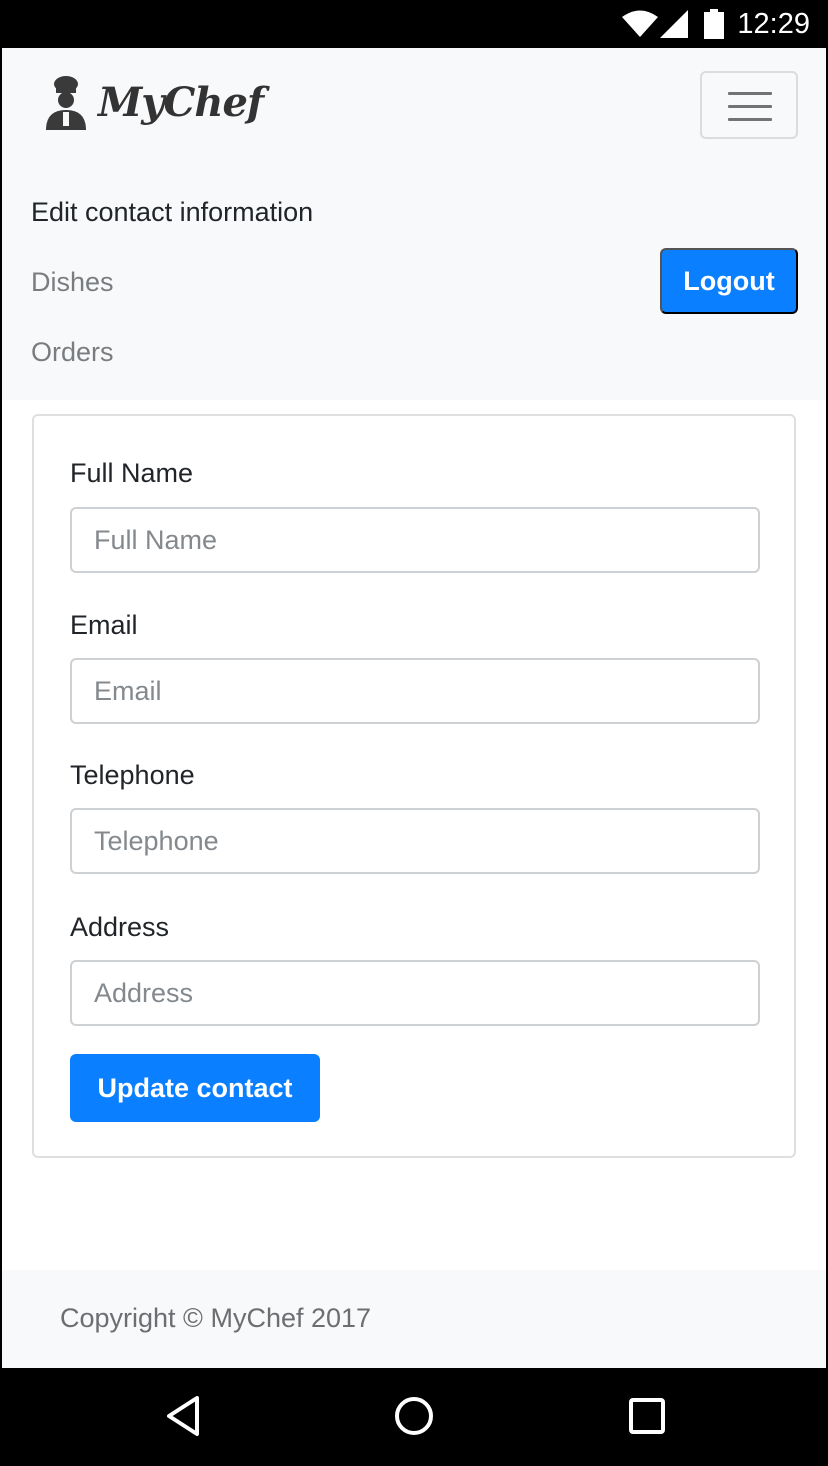 Image resolution: width=828 pixels, height=1466 pixels. I want to click on email-input, so click(415, 691).